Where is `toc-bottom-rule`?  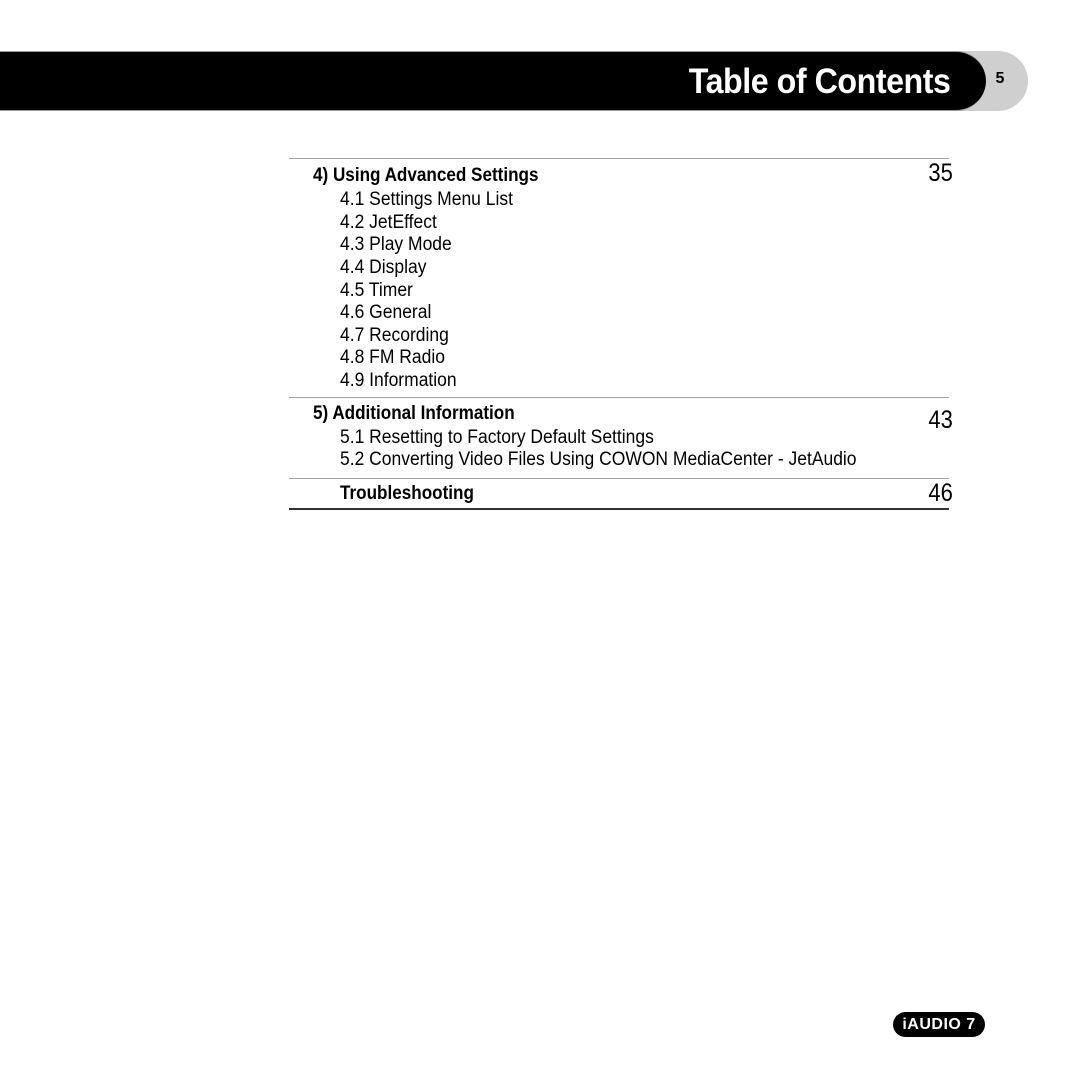
toc-bottom-rule is located at coordinates (619, 509).